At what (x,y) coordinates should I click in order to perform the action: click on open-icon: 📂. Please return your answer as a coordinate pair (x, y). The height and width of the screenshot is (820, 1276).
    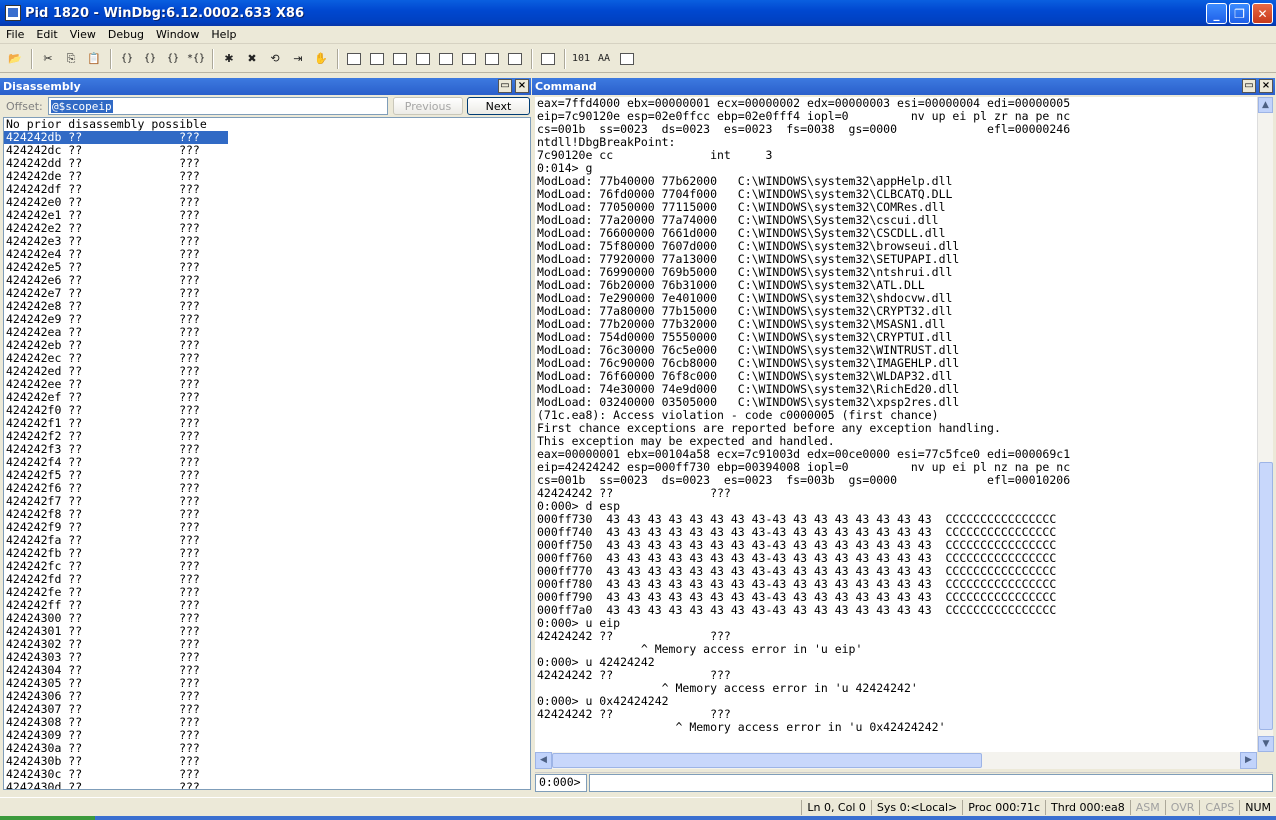
    Looking at the image, I should click on (15, 59).